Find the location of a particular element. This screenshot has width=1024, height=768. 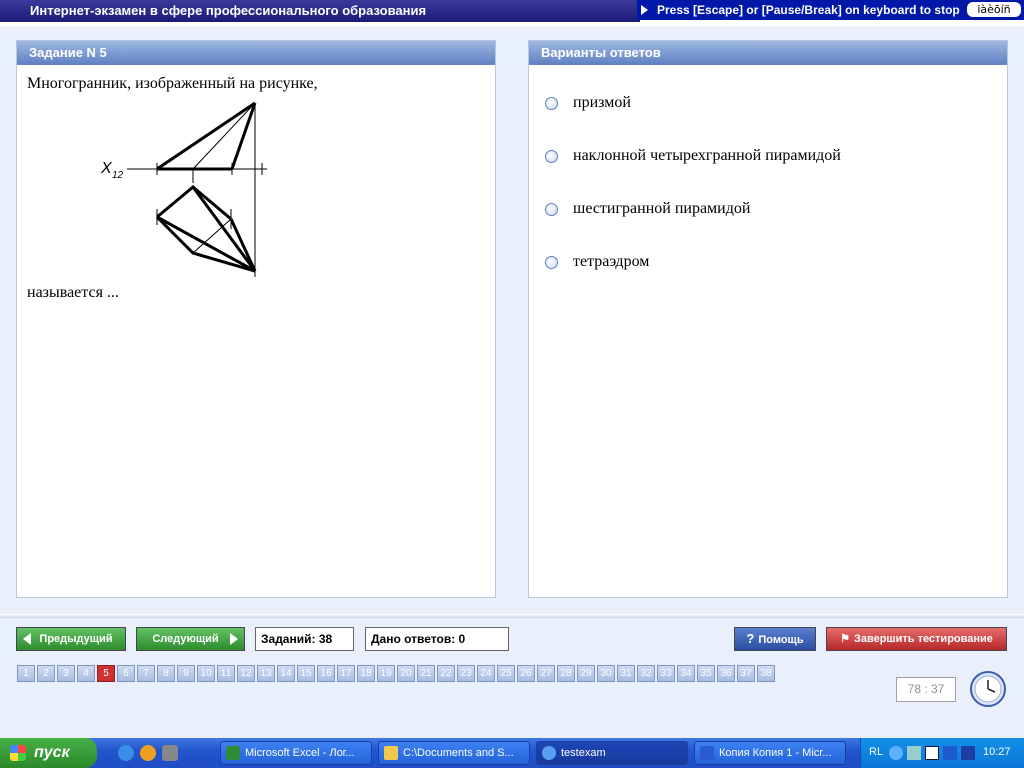

excel-icon is located at coordinates (233, 753).